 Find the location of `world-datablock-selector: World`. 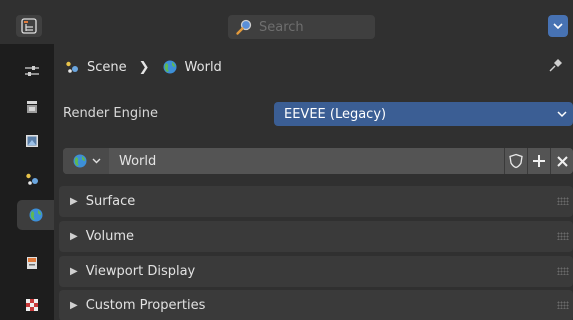

world-datablock-selector: World is located at coordinates (318, 161).